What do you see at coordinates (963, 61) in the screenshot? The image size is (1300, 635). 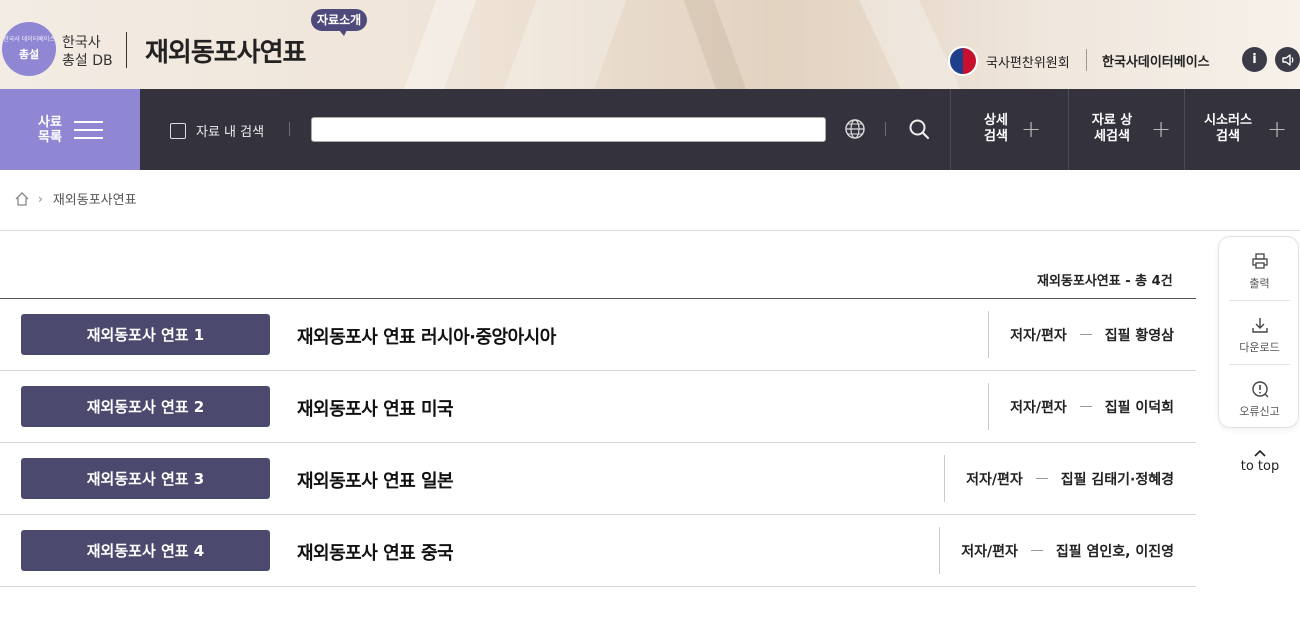 I see `taegeuk-emblem-icon` at bounding box center [963, 61].